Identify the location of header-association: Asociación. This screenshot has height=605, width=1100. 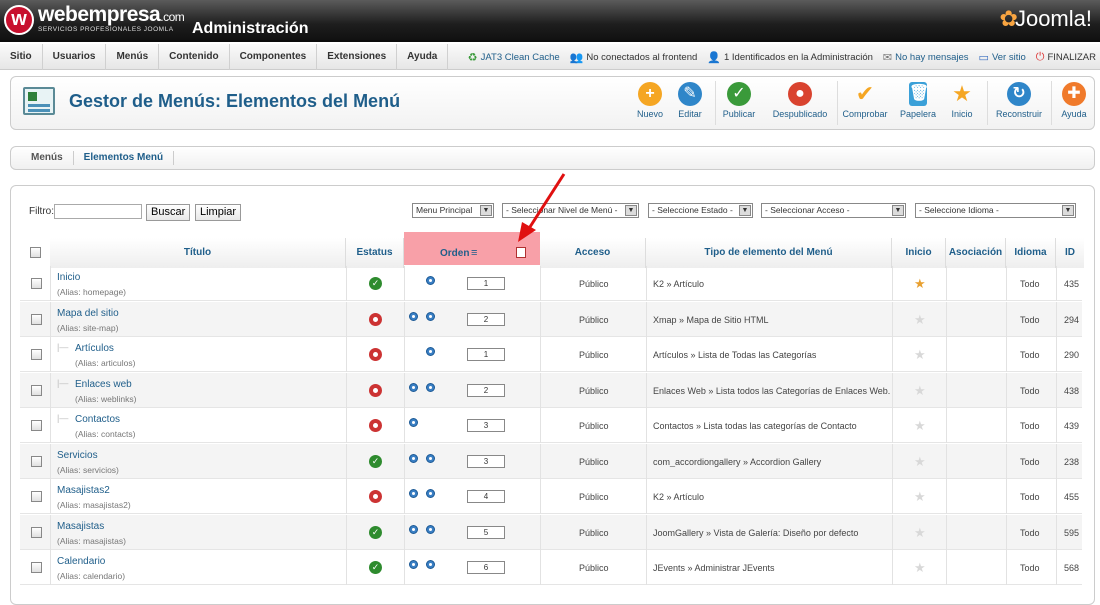
(976, 253).